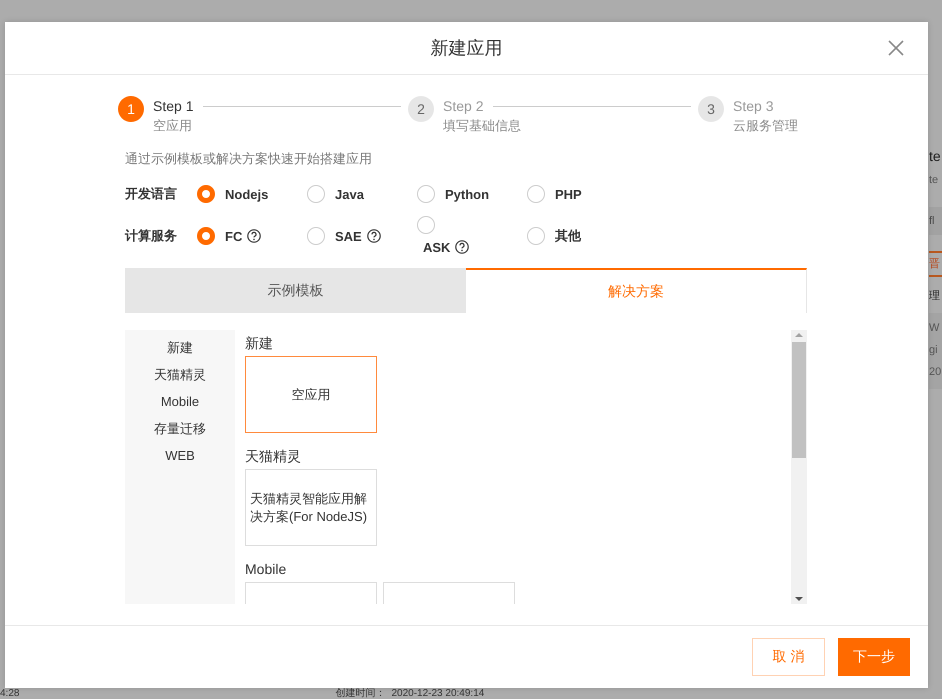  What do you see at coordinates (463, 106) in the screenshot?
I see `step-title: Step 2` at bounding box center [463, 106].